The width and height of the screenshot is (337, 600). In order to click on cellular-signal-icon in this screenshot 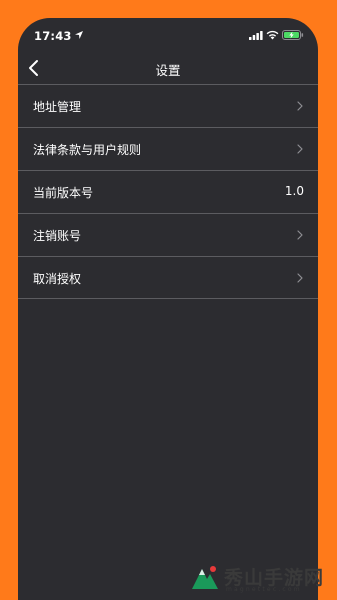, I will do `click(256, 35)`.